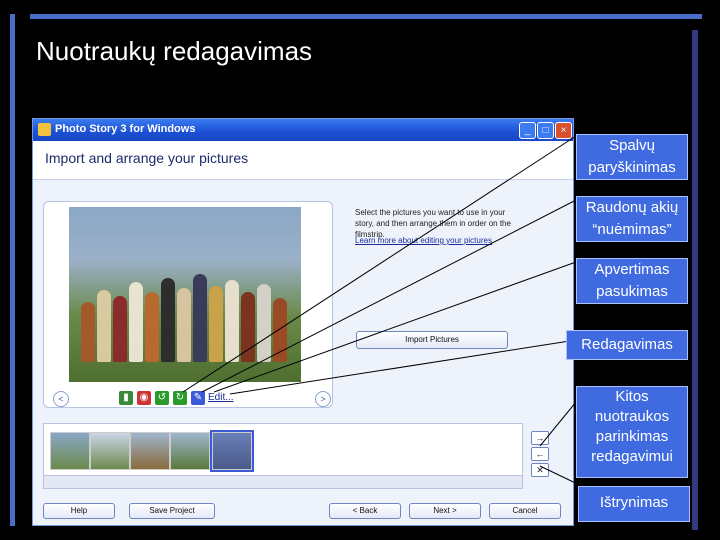 This screenshot has height=540, width=720. What do you see at coordinates (632, 157) in the screenshot?
I see `callout-color-enhance: Spalvų paryškinimas` at bounding box center [632, 157].